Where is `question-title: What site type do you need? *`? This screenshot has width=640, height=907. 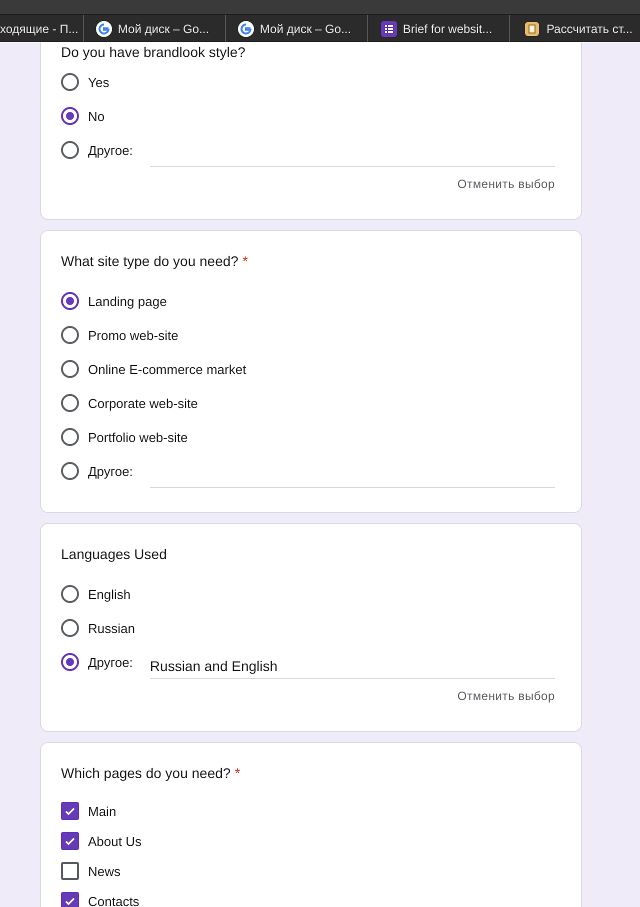
question-title: What site type do you need? * is located at coordinates (155, 261).